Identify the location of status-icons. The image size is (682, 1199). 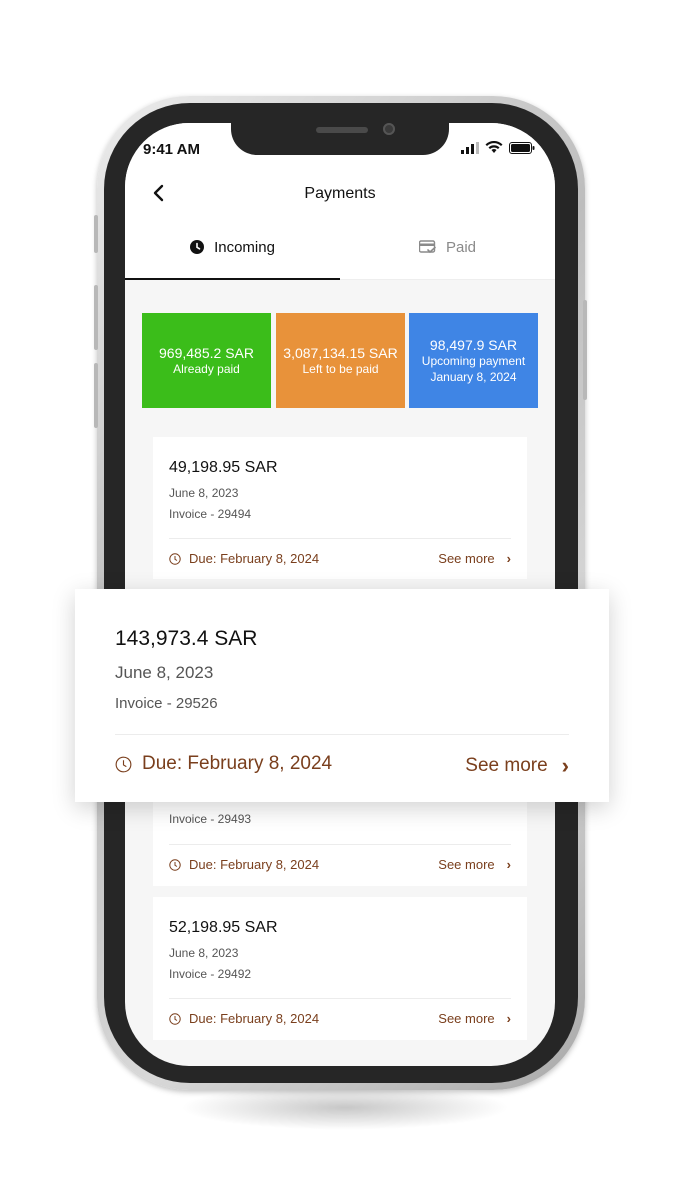
(498, 147).